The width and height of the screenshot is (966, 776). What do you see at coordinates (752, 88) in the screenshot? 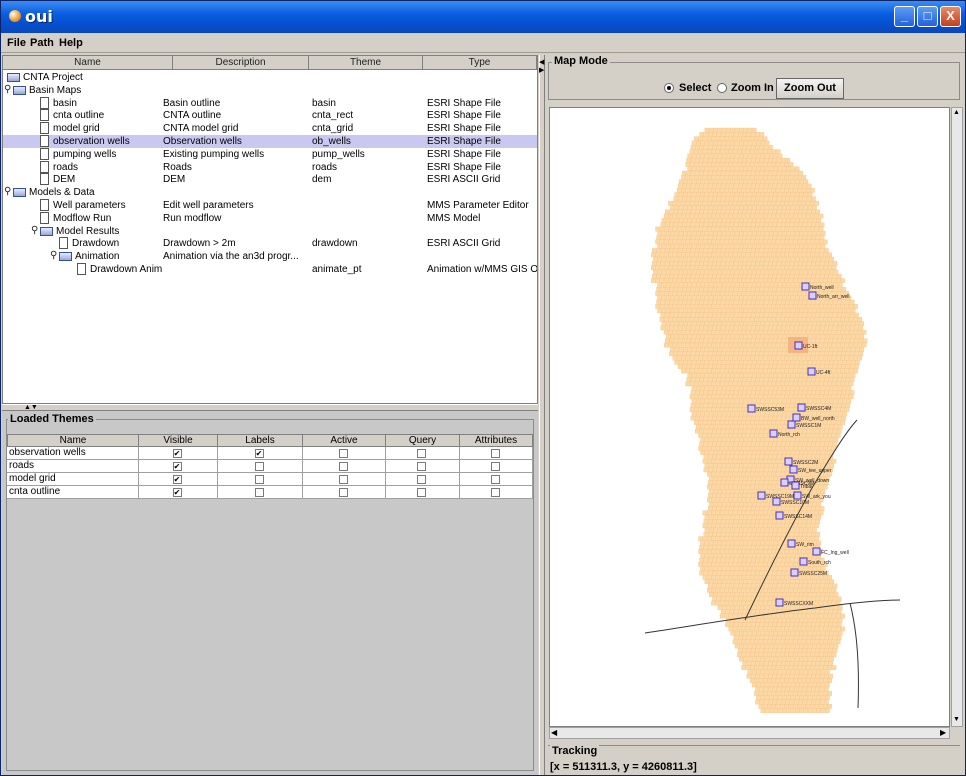
I see `zoom-in-radio-label: Zoom In` at bounding box center [752, 88].